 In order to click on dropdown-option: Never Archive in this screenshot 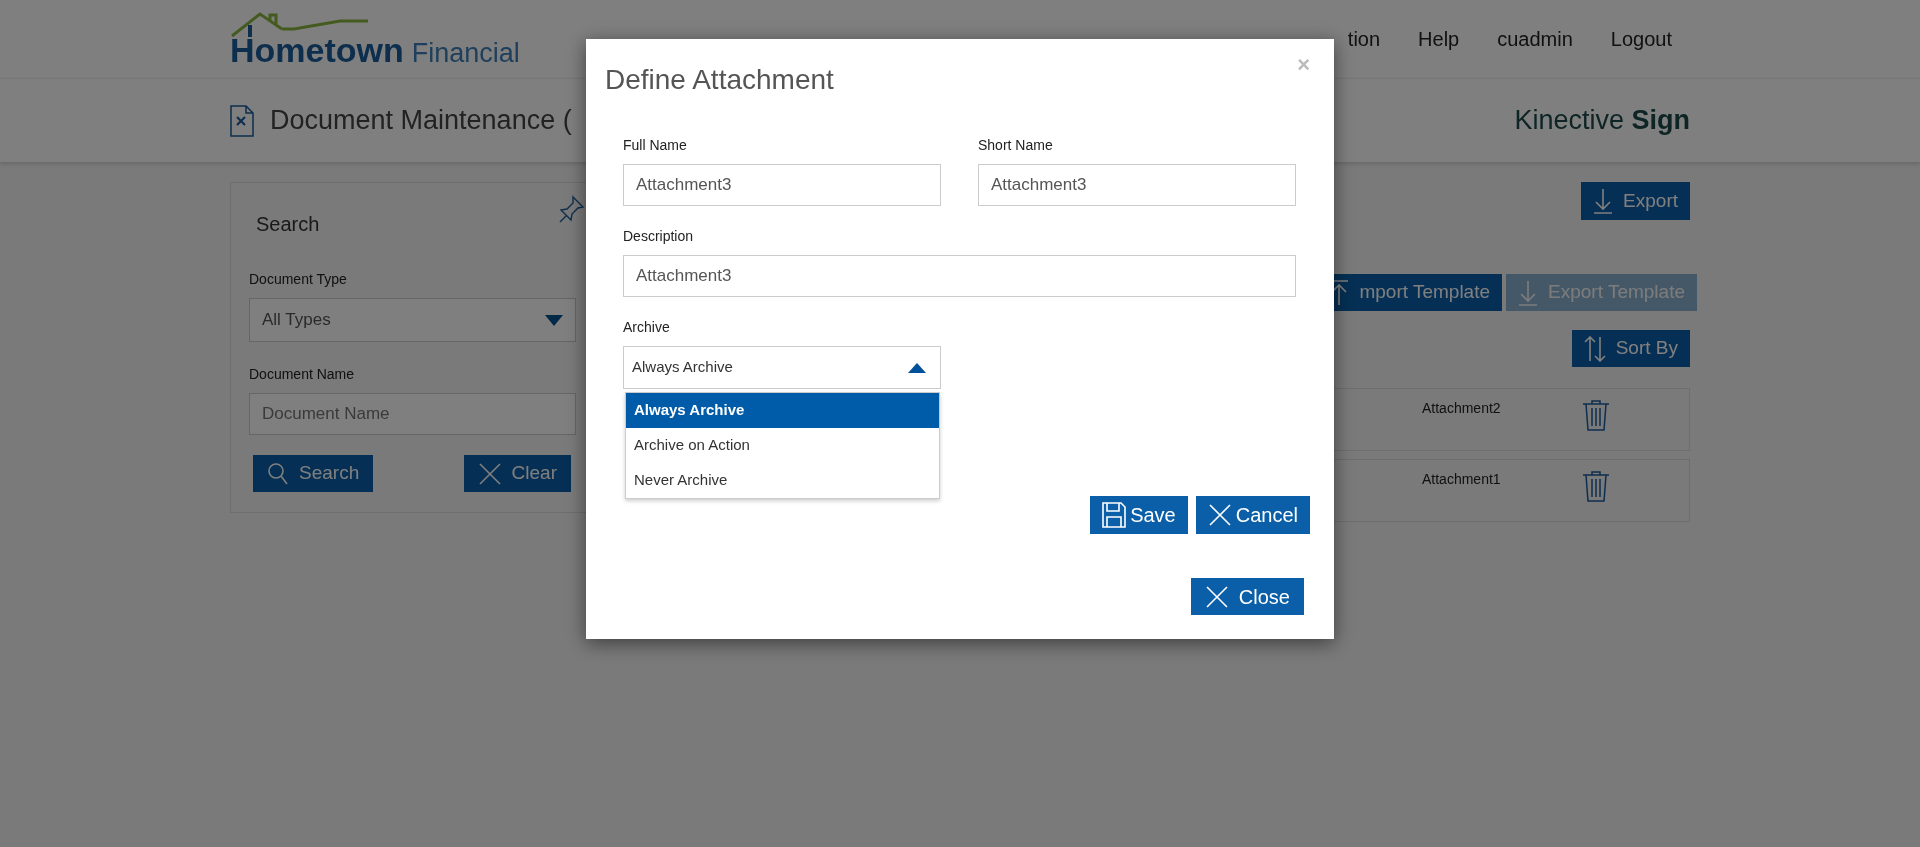, I will do `click(782, 480)`.